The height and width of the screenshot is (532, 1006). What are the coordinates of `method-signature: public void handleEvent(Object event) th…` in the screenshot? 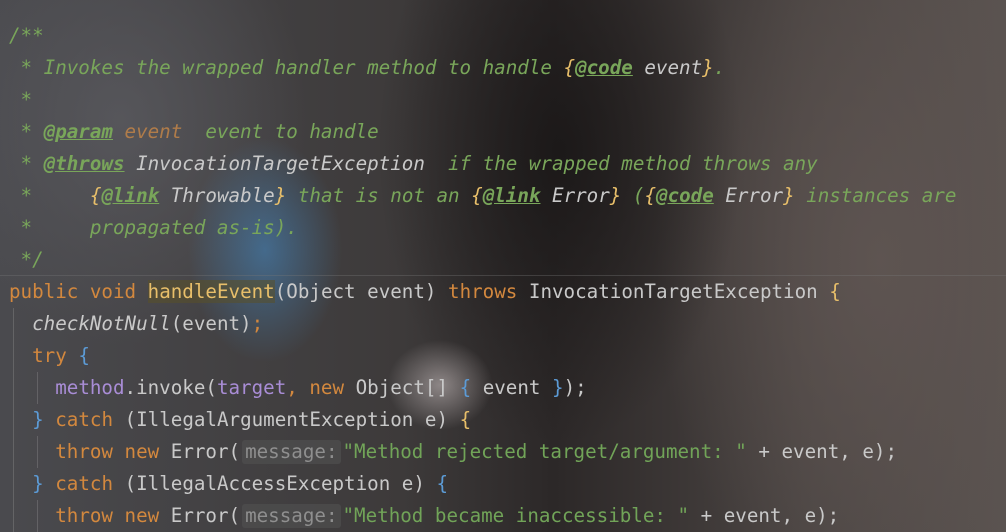 It's located at (425, 292).